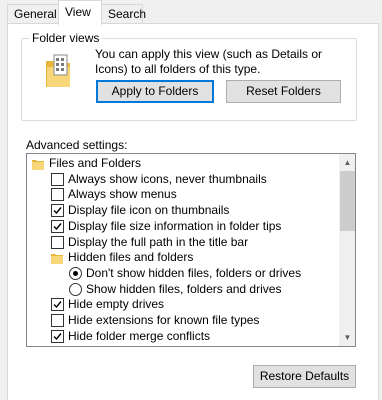 The width and height of the screenshot is (382, 400). I want to click on folder-views-icon, so click(59, 71).